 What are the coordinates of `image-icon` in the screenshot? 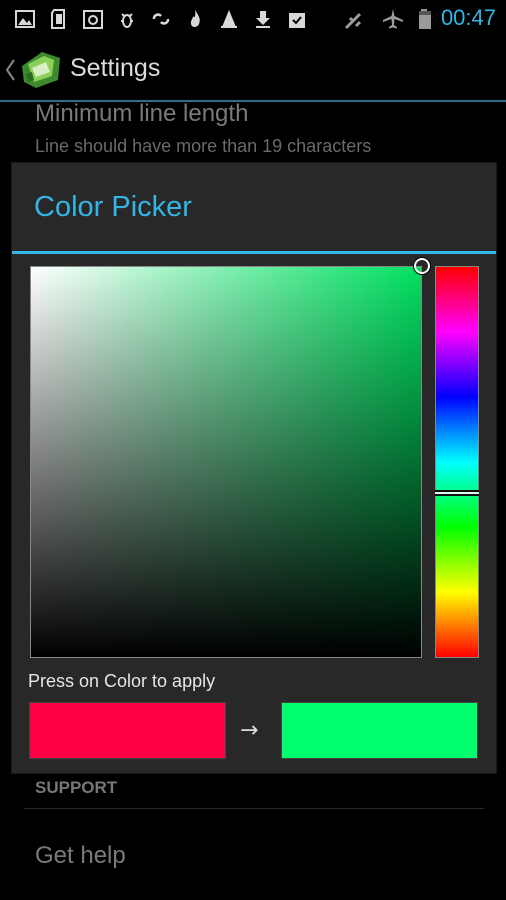 It's located at (25, 19).